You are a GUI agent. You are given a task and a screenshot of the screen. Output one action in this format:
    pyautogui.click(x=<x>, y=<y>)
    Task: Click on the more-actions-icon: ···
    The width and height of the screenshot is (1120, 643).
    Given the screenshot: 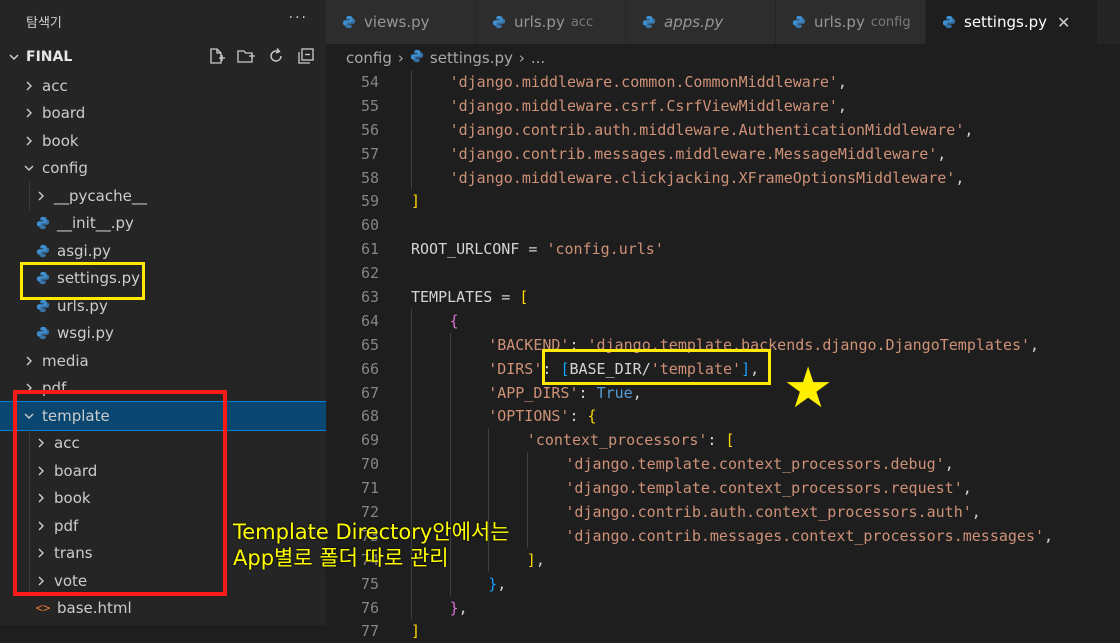 What is the action you would take?
    pyautogui.click(x=298, y=18)
    